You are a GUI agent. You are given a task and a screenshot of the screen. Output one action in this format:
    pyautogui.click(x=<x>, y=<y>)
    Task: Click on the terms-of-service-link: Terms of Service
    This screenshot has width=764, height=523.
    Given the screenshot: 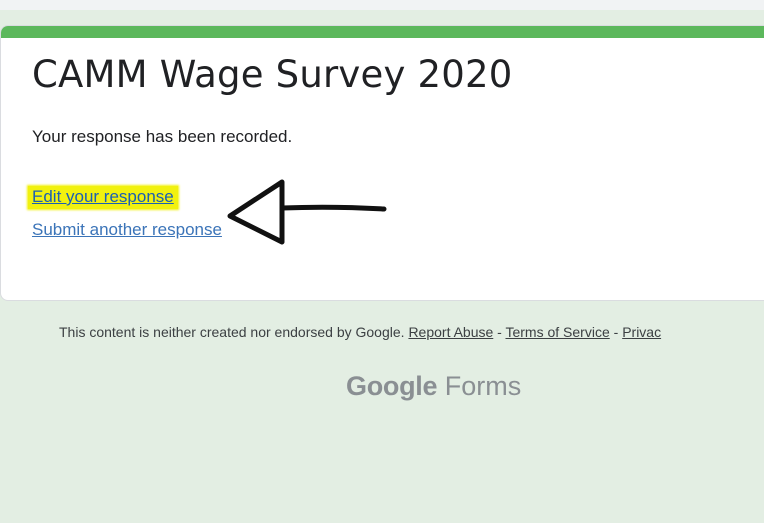 What is the action you would take?
    pyautogui.click(x=557, y=332)
    